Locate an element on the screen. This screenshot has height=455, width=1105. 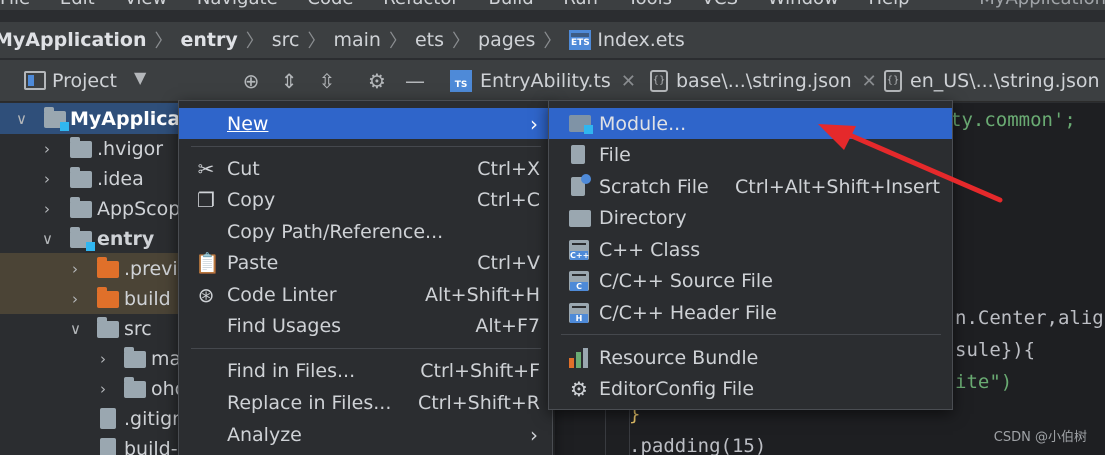
breadcrumb-ets: ets is located at coordinates (429, 40).